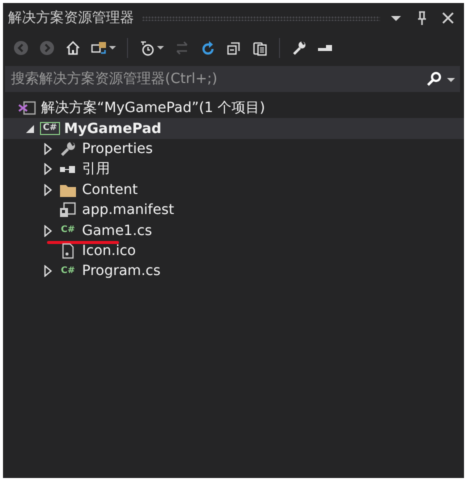  What do you see at coordinates (233, 271) in the screenshot?
I see `tree-item: C# Program.cs` at bounding box center [233, 271].